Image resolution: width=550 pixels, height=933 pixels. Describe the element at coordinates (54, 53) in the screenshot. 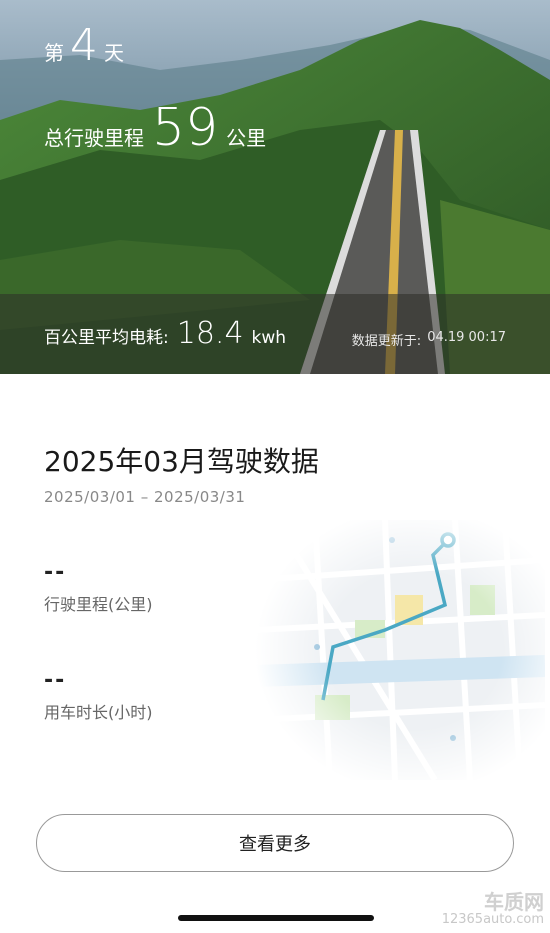

I see `day-prefix: 第` at that location.